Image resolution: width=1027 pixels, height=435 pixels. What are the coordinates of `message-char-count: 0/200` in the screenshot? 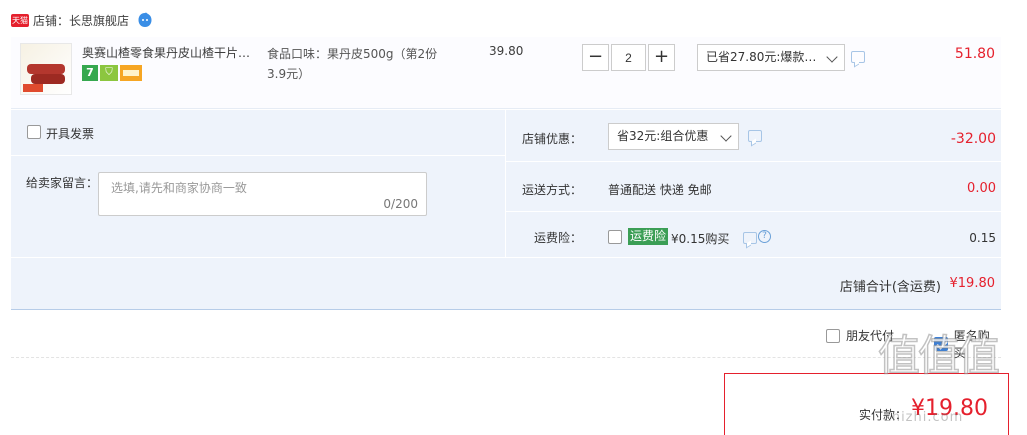 It's located at (400, 204).